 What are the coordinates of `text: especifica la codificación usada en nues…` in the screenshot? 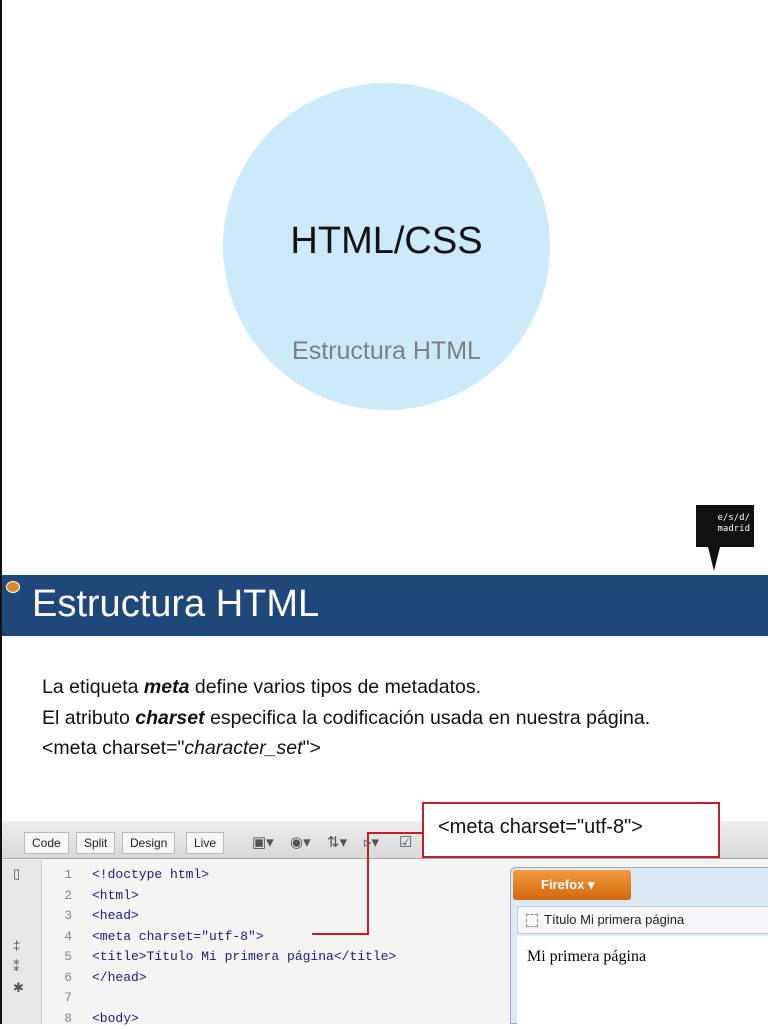 It's located at (428, 718).